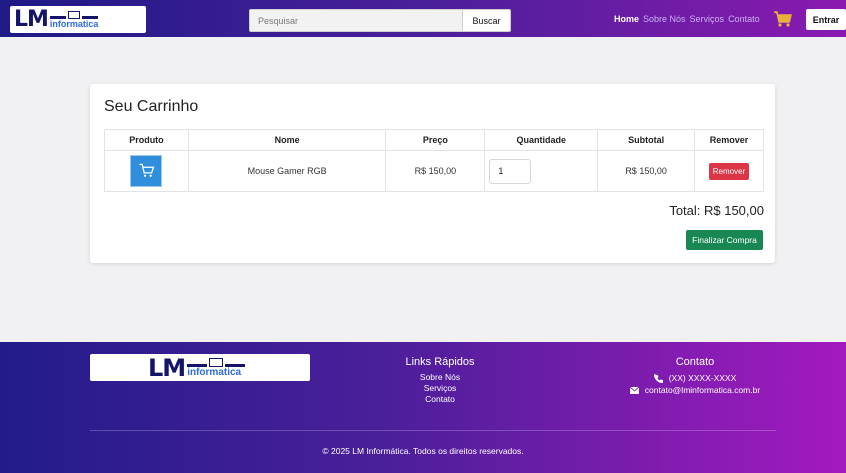  Describe the element at coordinates (702, 390) in the screenshot. I see `email-address: contato@lminformatica.com.br` at that location.